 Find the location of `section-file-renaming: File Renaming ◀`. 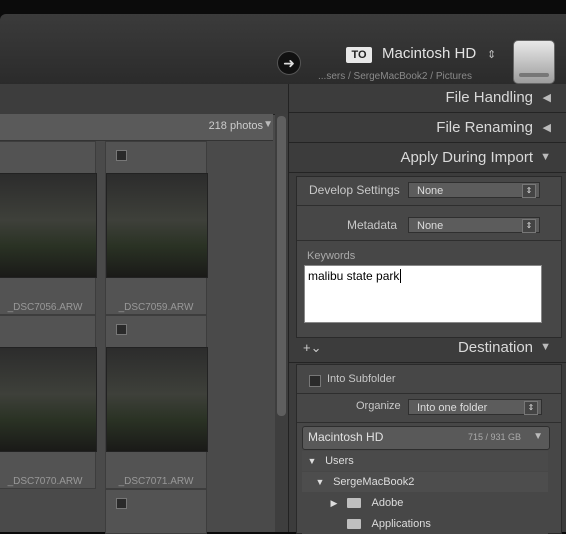

section-file-renaming: File Renaming ◀ is located at coordinates (427, 128).